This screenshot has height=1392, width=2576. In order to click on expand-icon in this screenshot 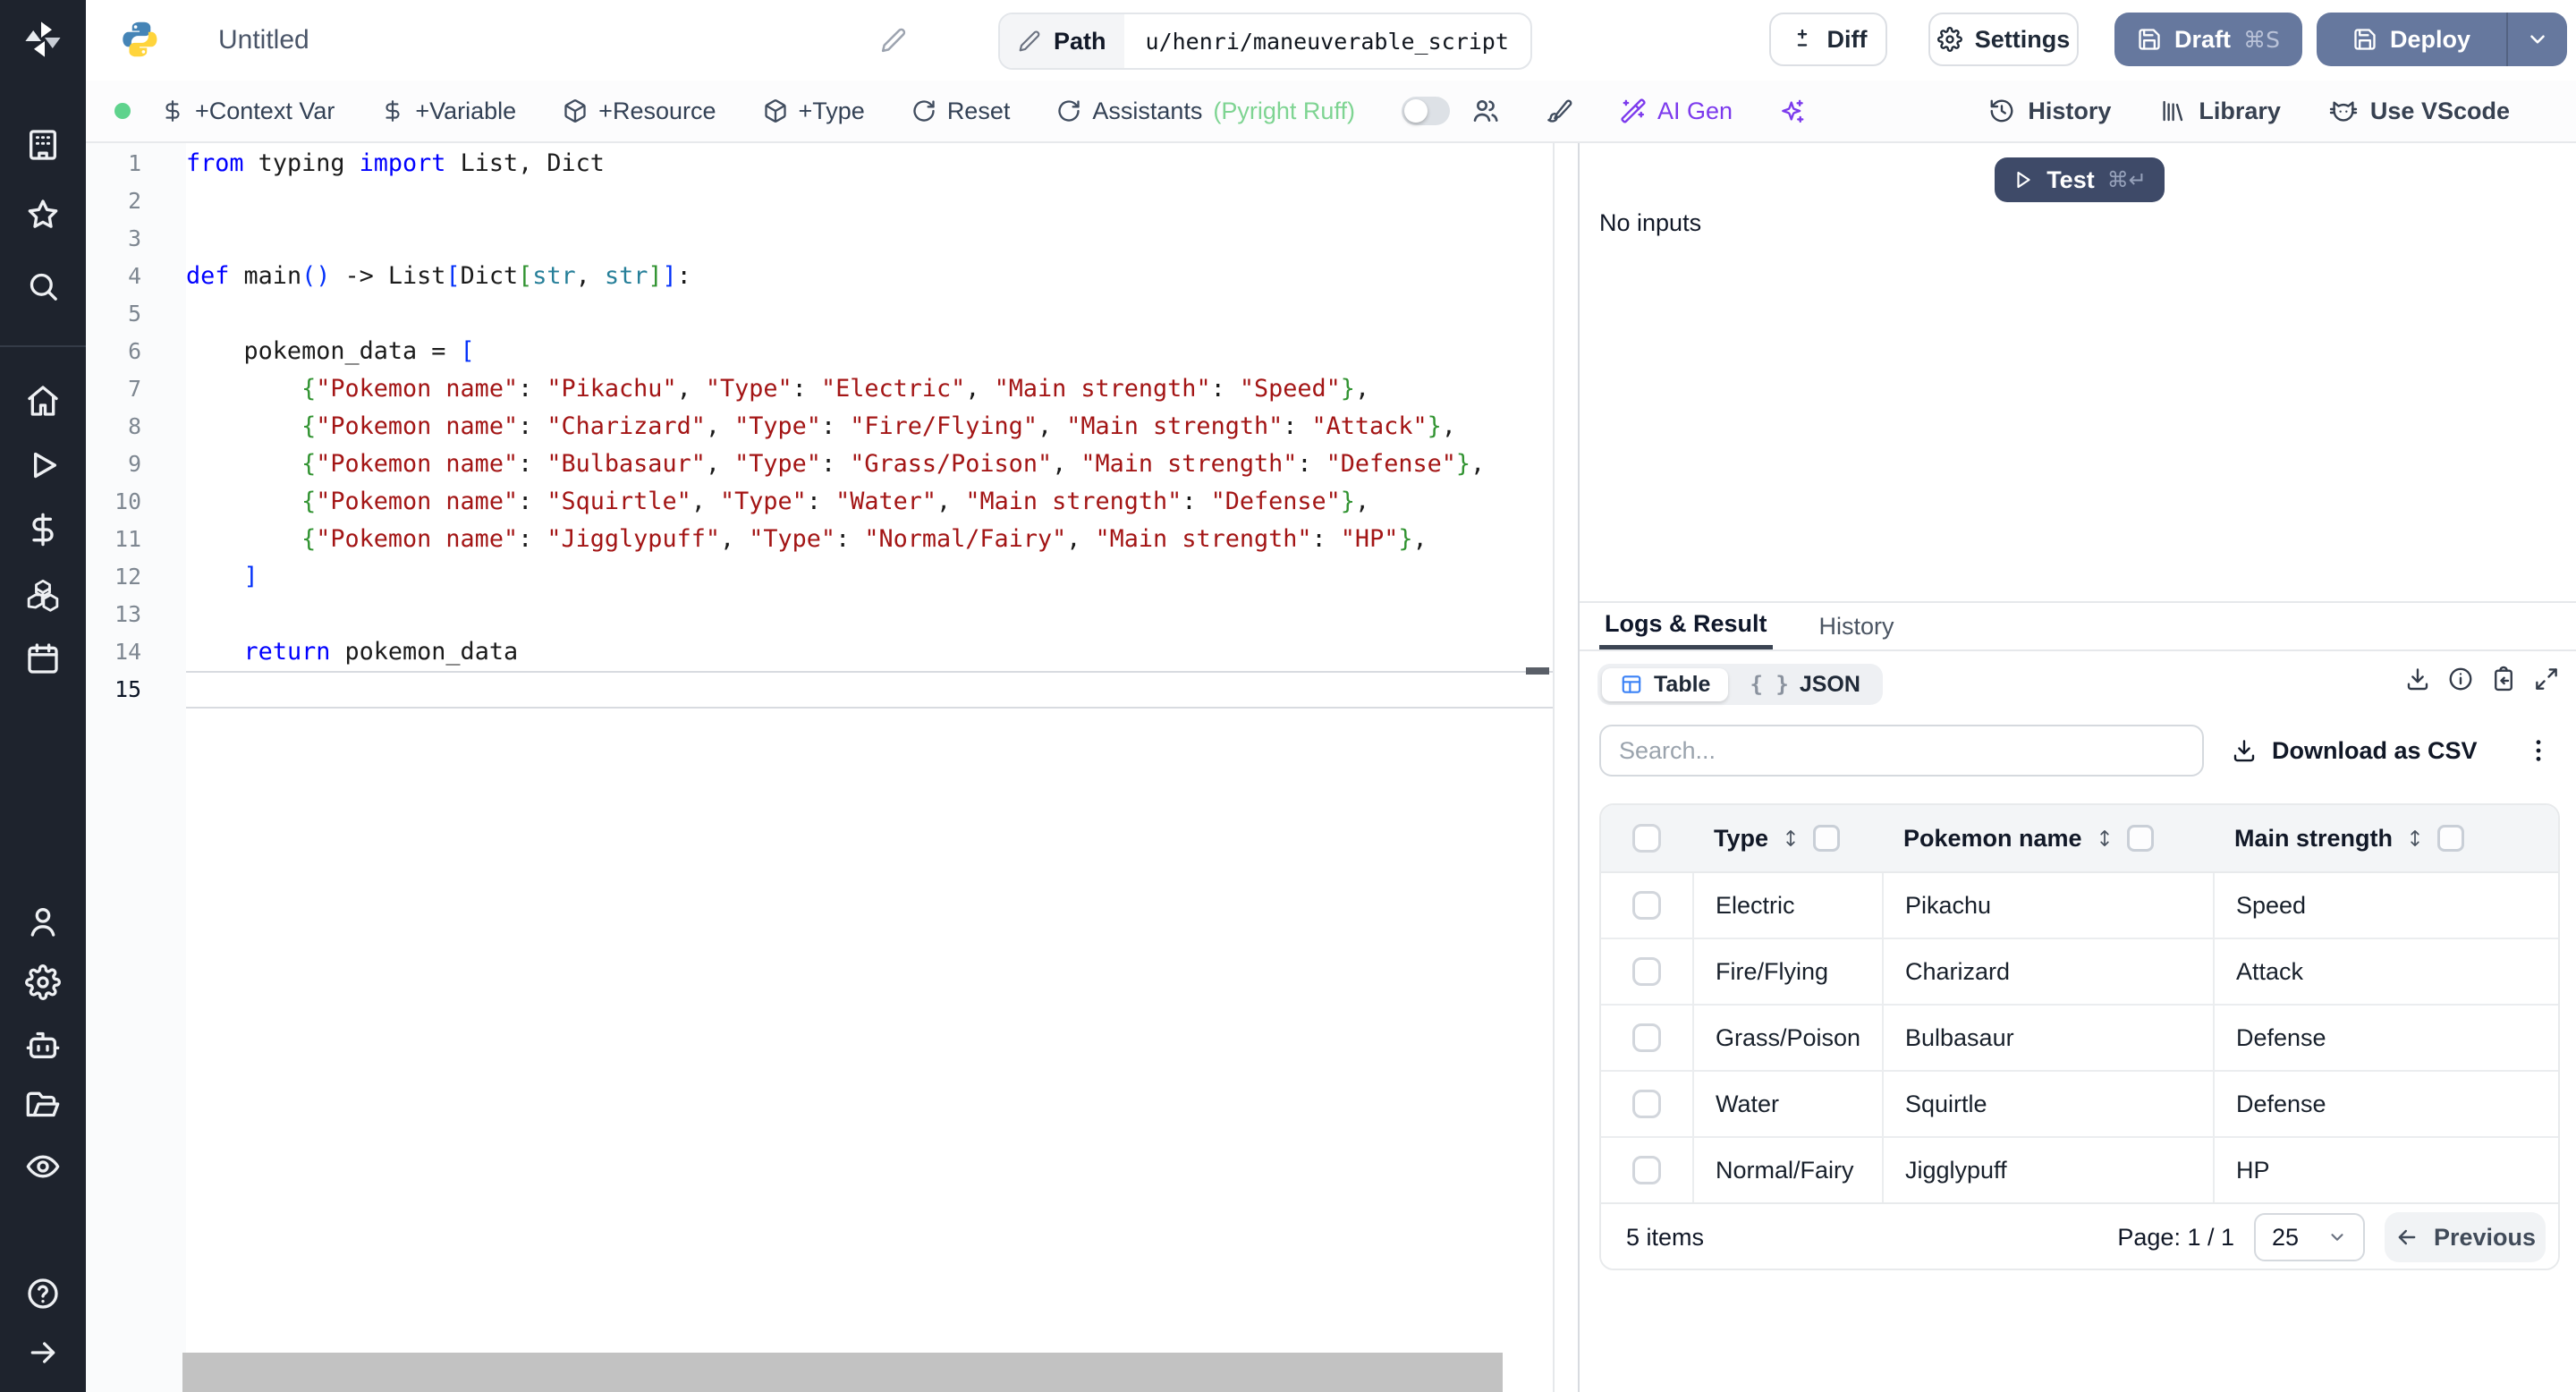, I will do `click(2546, 679)`.